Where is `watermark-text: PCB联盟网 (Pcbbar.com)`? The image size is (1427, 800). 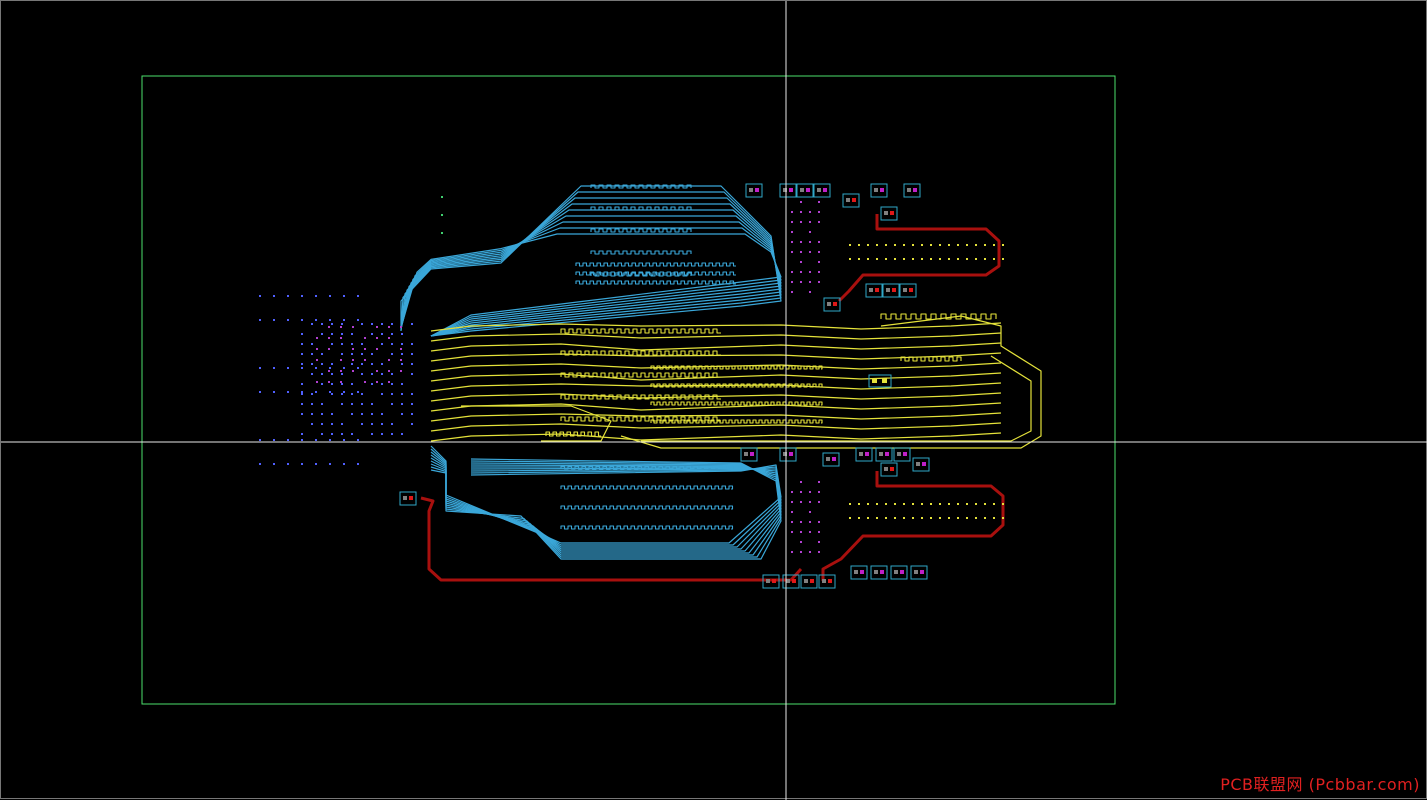
watermark-text: PCB联盟网 (Pcbbar.com) is located at coordinates (1320, 784).